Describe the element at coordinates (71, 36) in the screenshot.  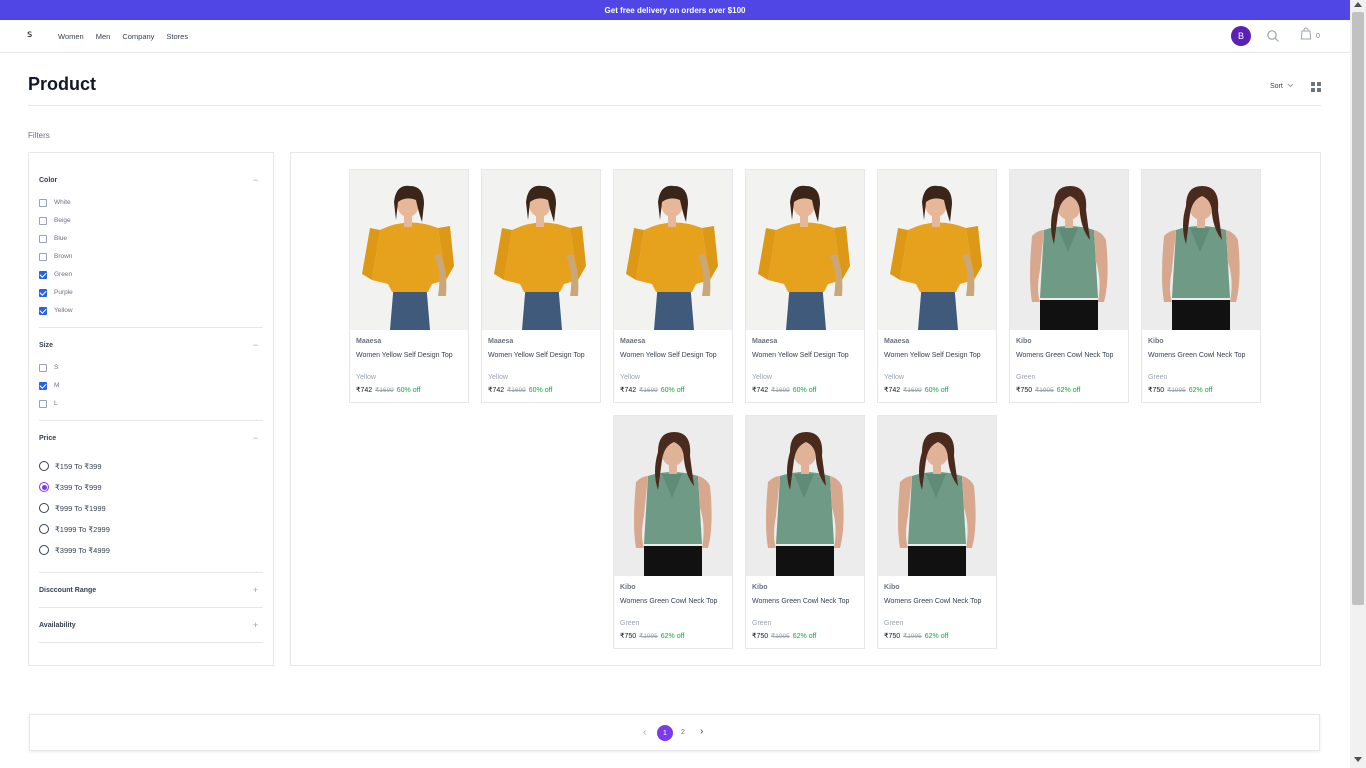
I see `nav-link-women: Women` at that location.